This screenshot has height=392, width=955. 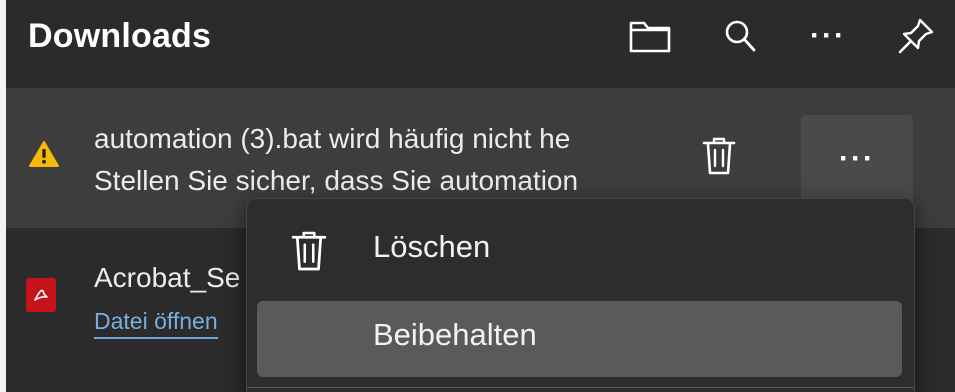 I want to click on folder-icon, so click(x=650, y=37).